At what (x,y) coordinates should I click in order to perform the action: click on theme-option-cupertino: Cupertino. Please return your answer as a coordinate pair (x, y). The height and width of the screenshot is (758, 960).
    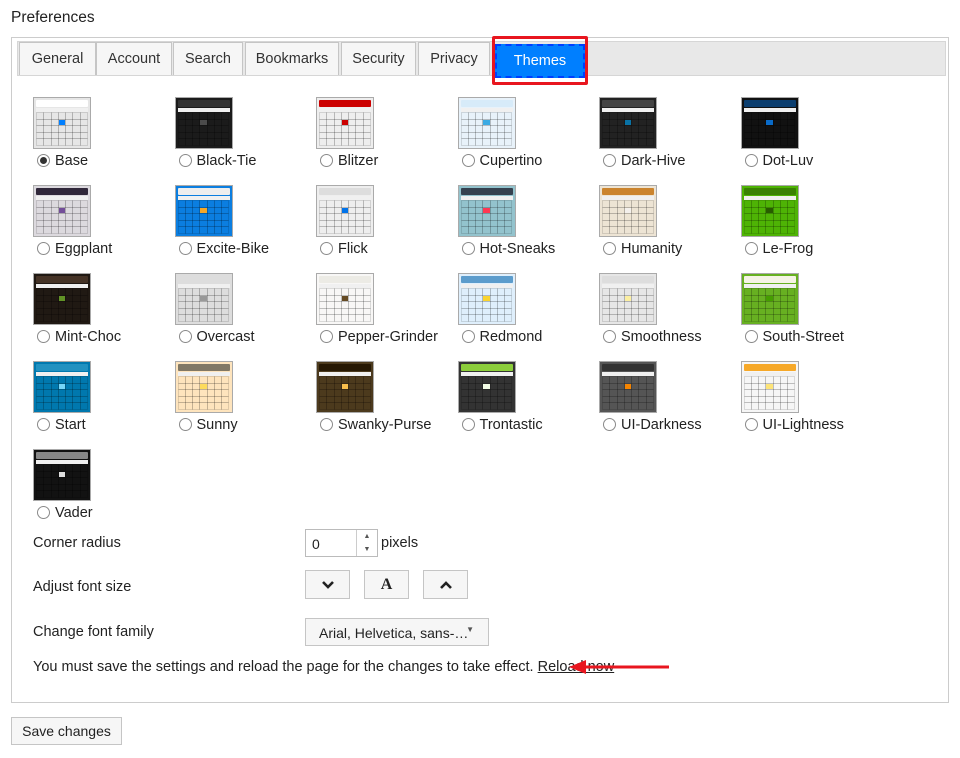
    Looking at the image, I should click on (527, 140).